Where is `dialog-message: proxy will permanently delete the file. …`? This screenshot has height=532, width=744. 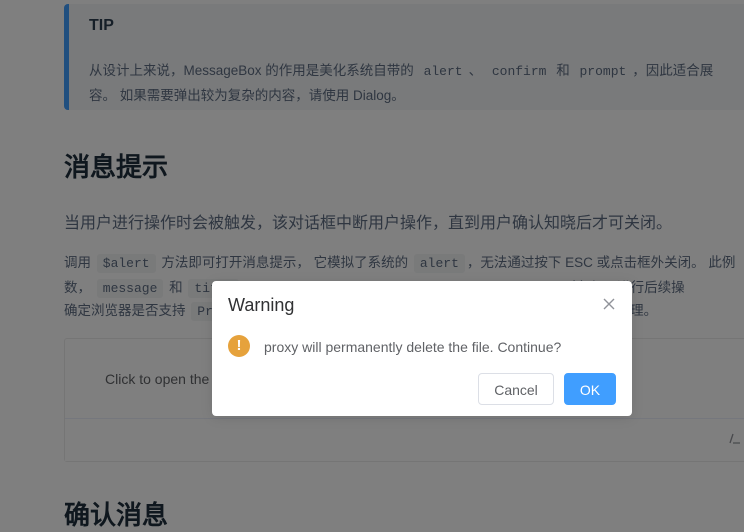
dialog-message: proxy will permanently delete the file. … is located at coordinates (413, 347).